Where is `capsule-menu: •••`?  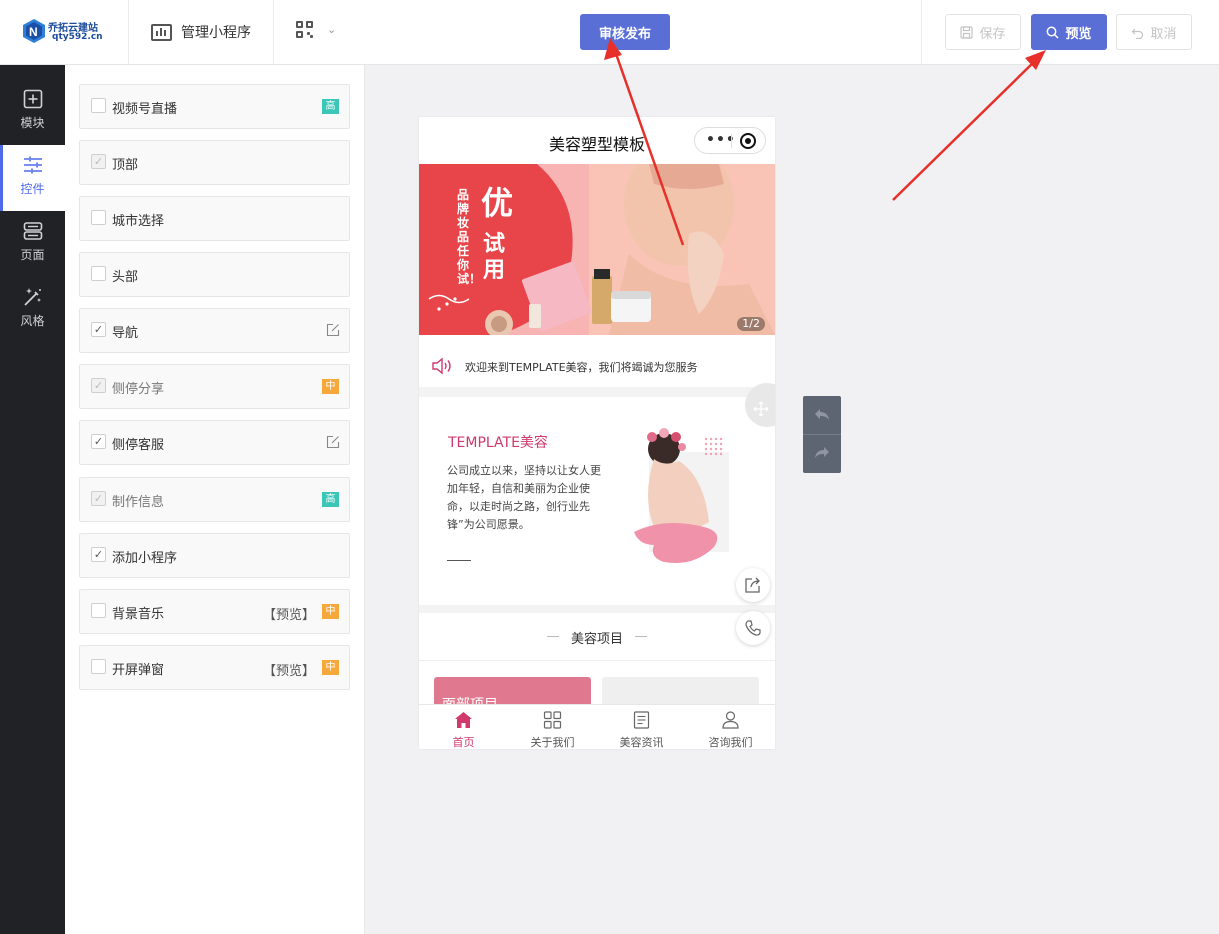 capsule-menu: ••• is located at coordinates (730, 140).